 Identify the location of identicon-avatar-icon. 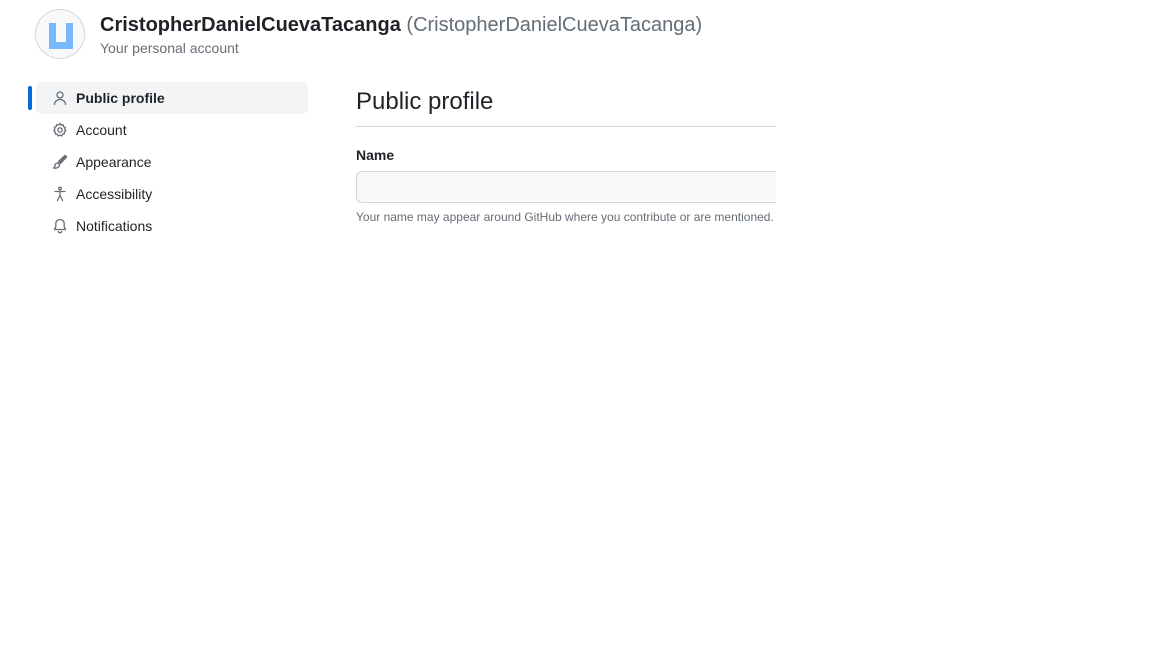
(61, 36).